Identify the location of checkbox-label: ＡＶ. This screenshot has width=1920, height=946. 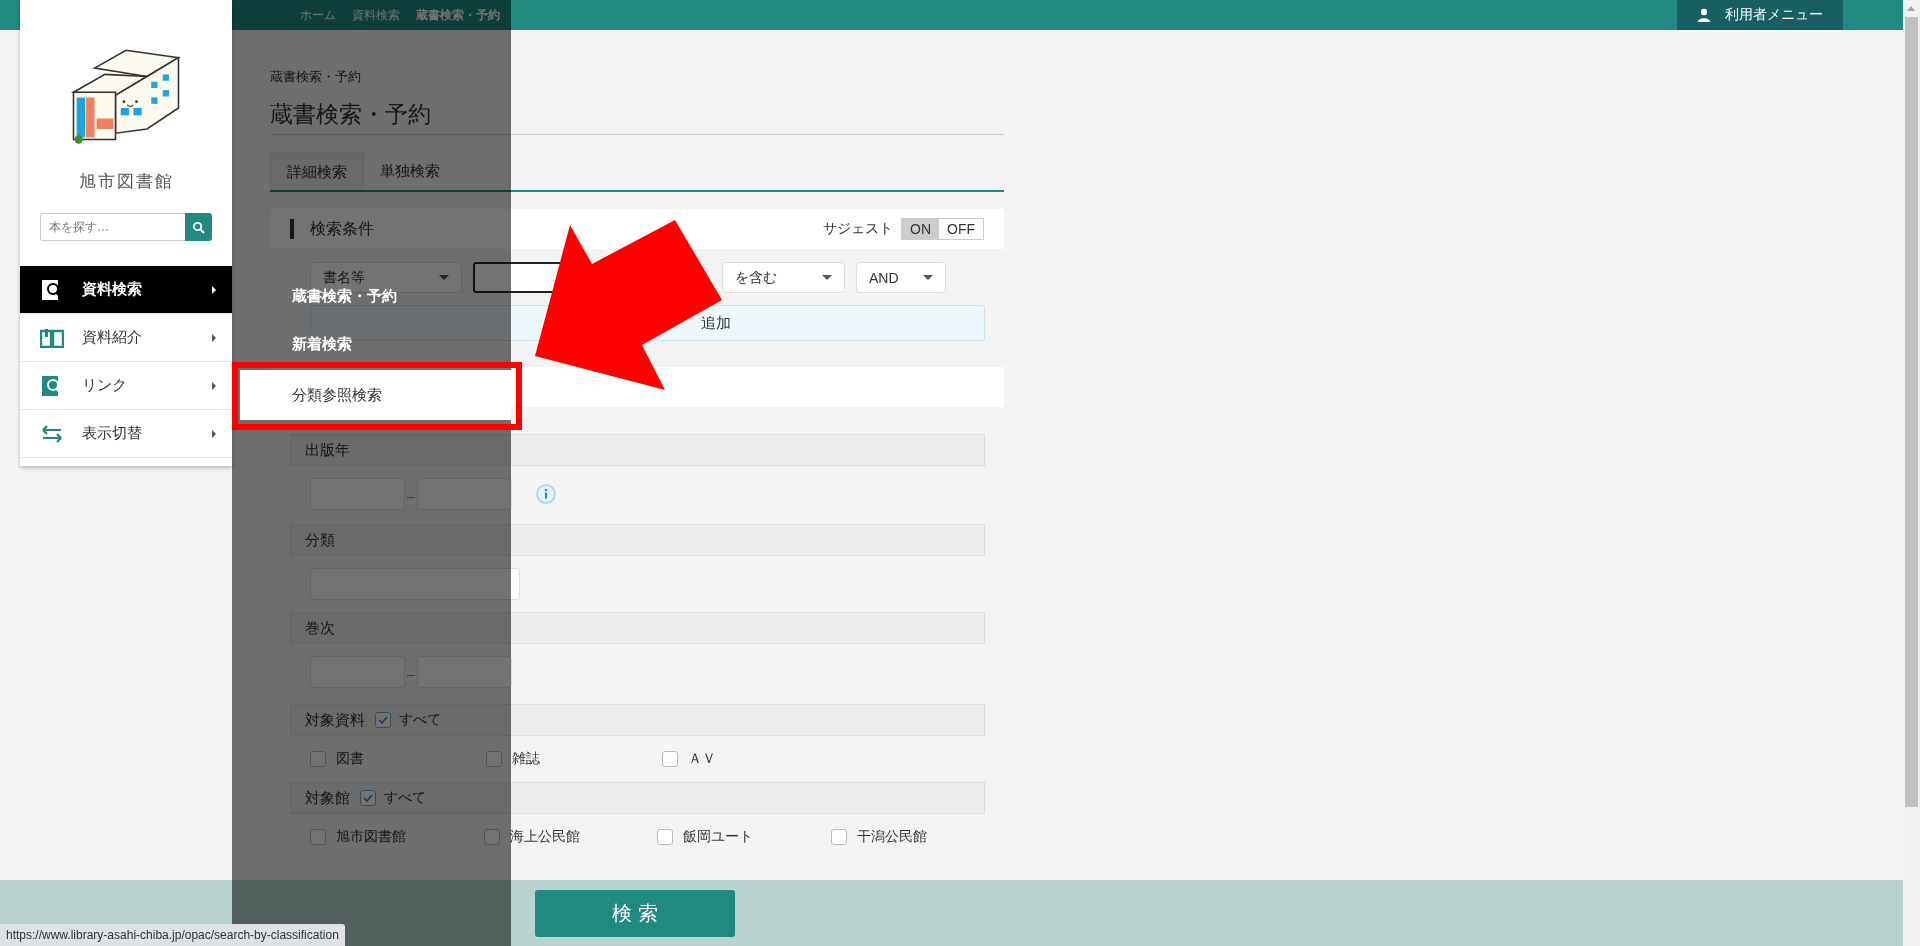
(702, 759).